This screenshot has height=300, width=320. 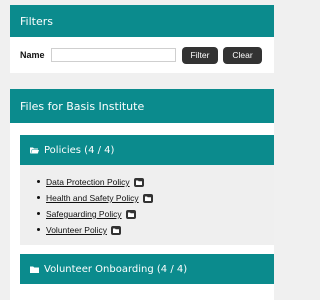 I want to click on folder-icon, so click(x=34, y=269).